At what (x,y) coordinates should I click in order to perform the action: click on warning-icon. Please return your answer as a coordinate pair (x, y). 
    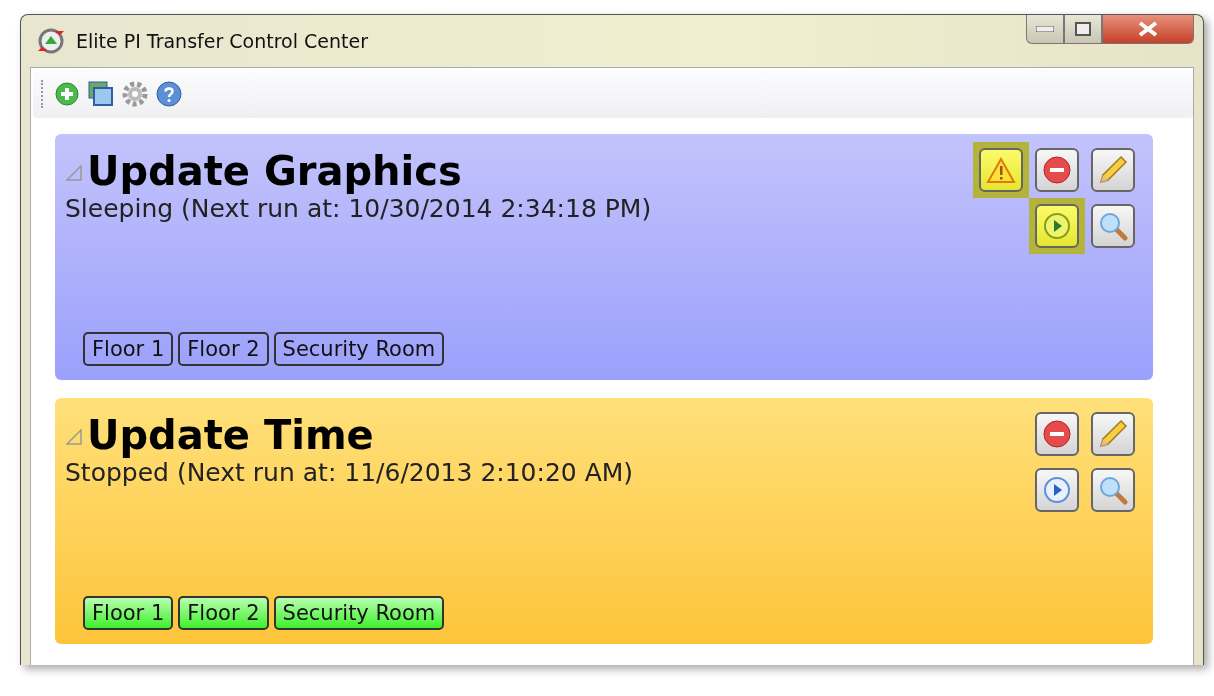
    Looking at the image, I should click on (1001, 170).